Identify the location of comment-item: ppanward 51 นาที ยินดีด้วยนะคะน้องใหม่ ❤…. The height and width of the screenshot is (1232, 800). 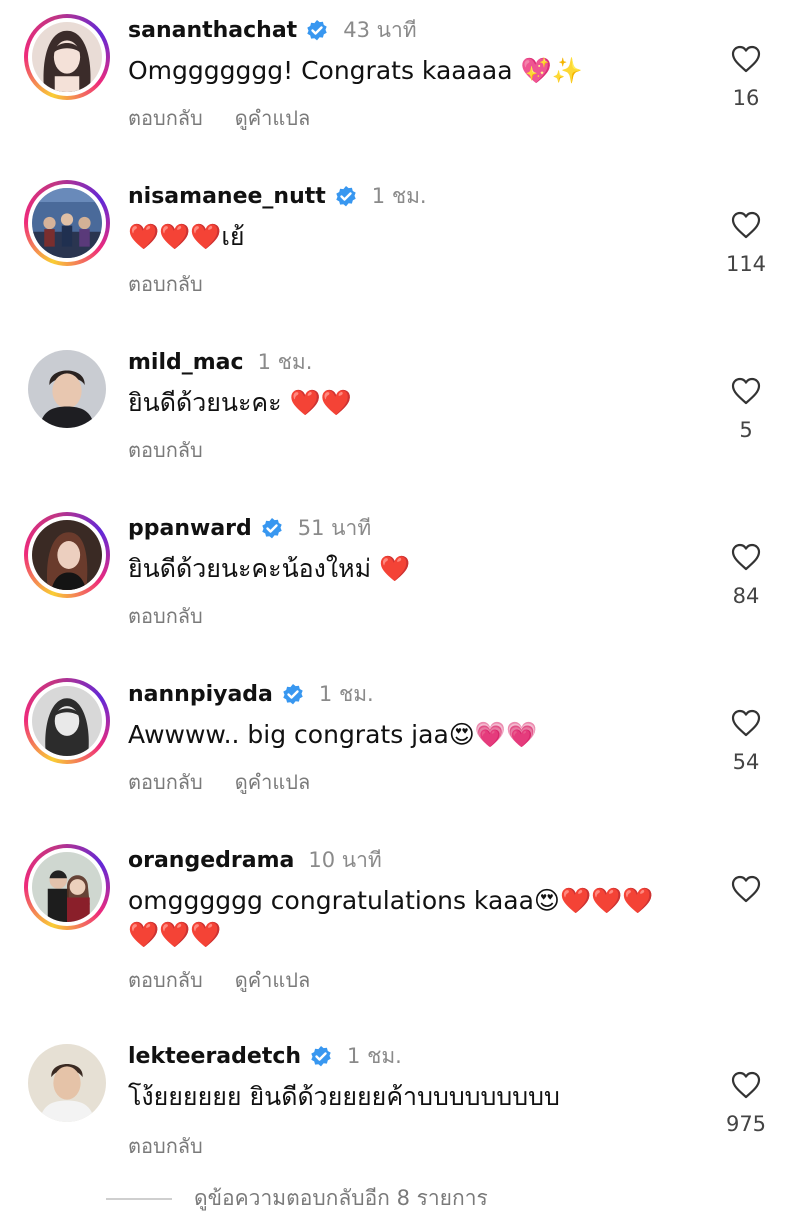
(400, 581).